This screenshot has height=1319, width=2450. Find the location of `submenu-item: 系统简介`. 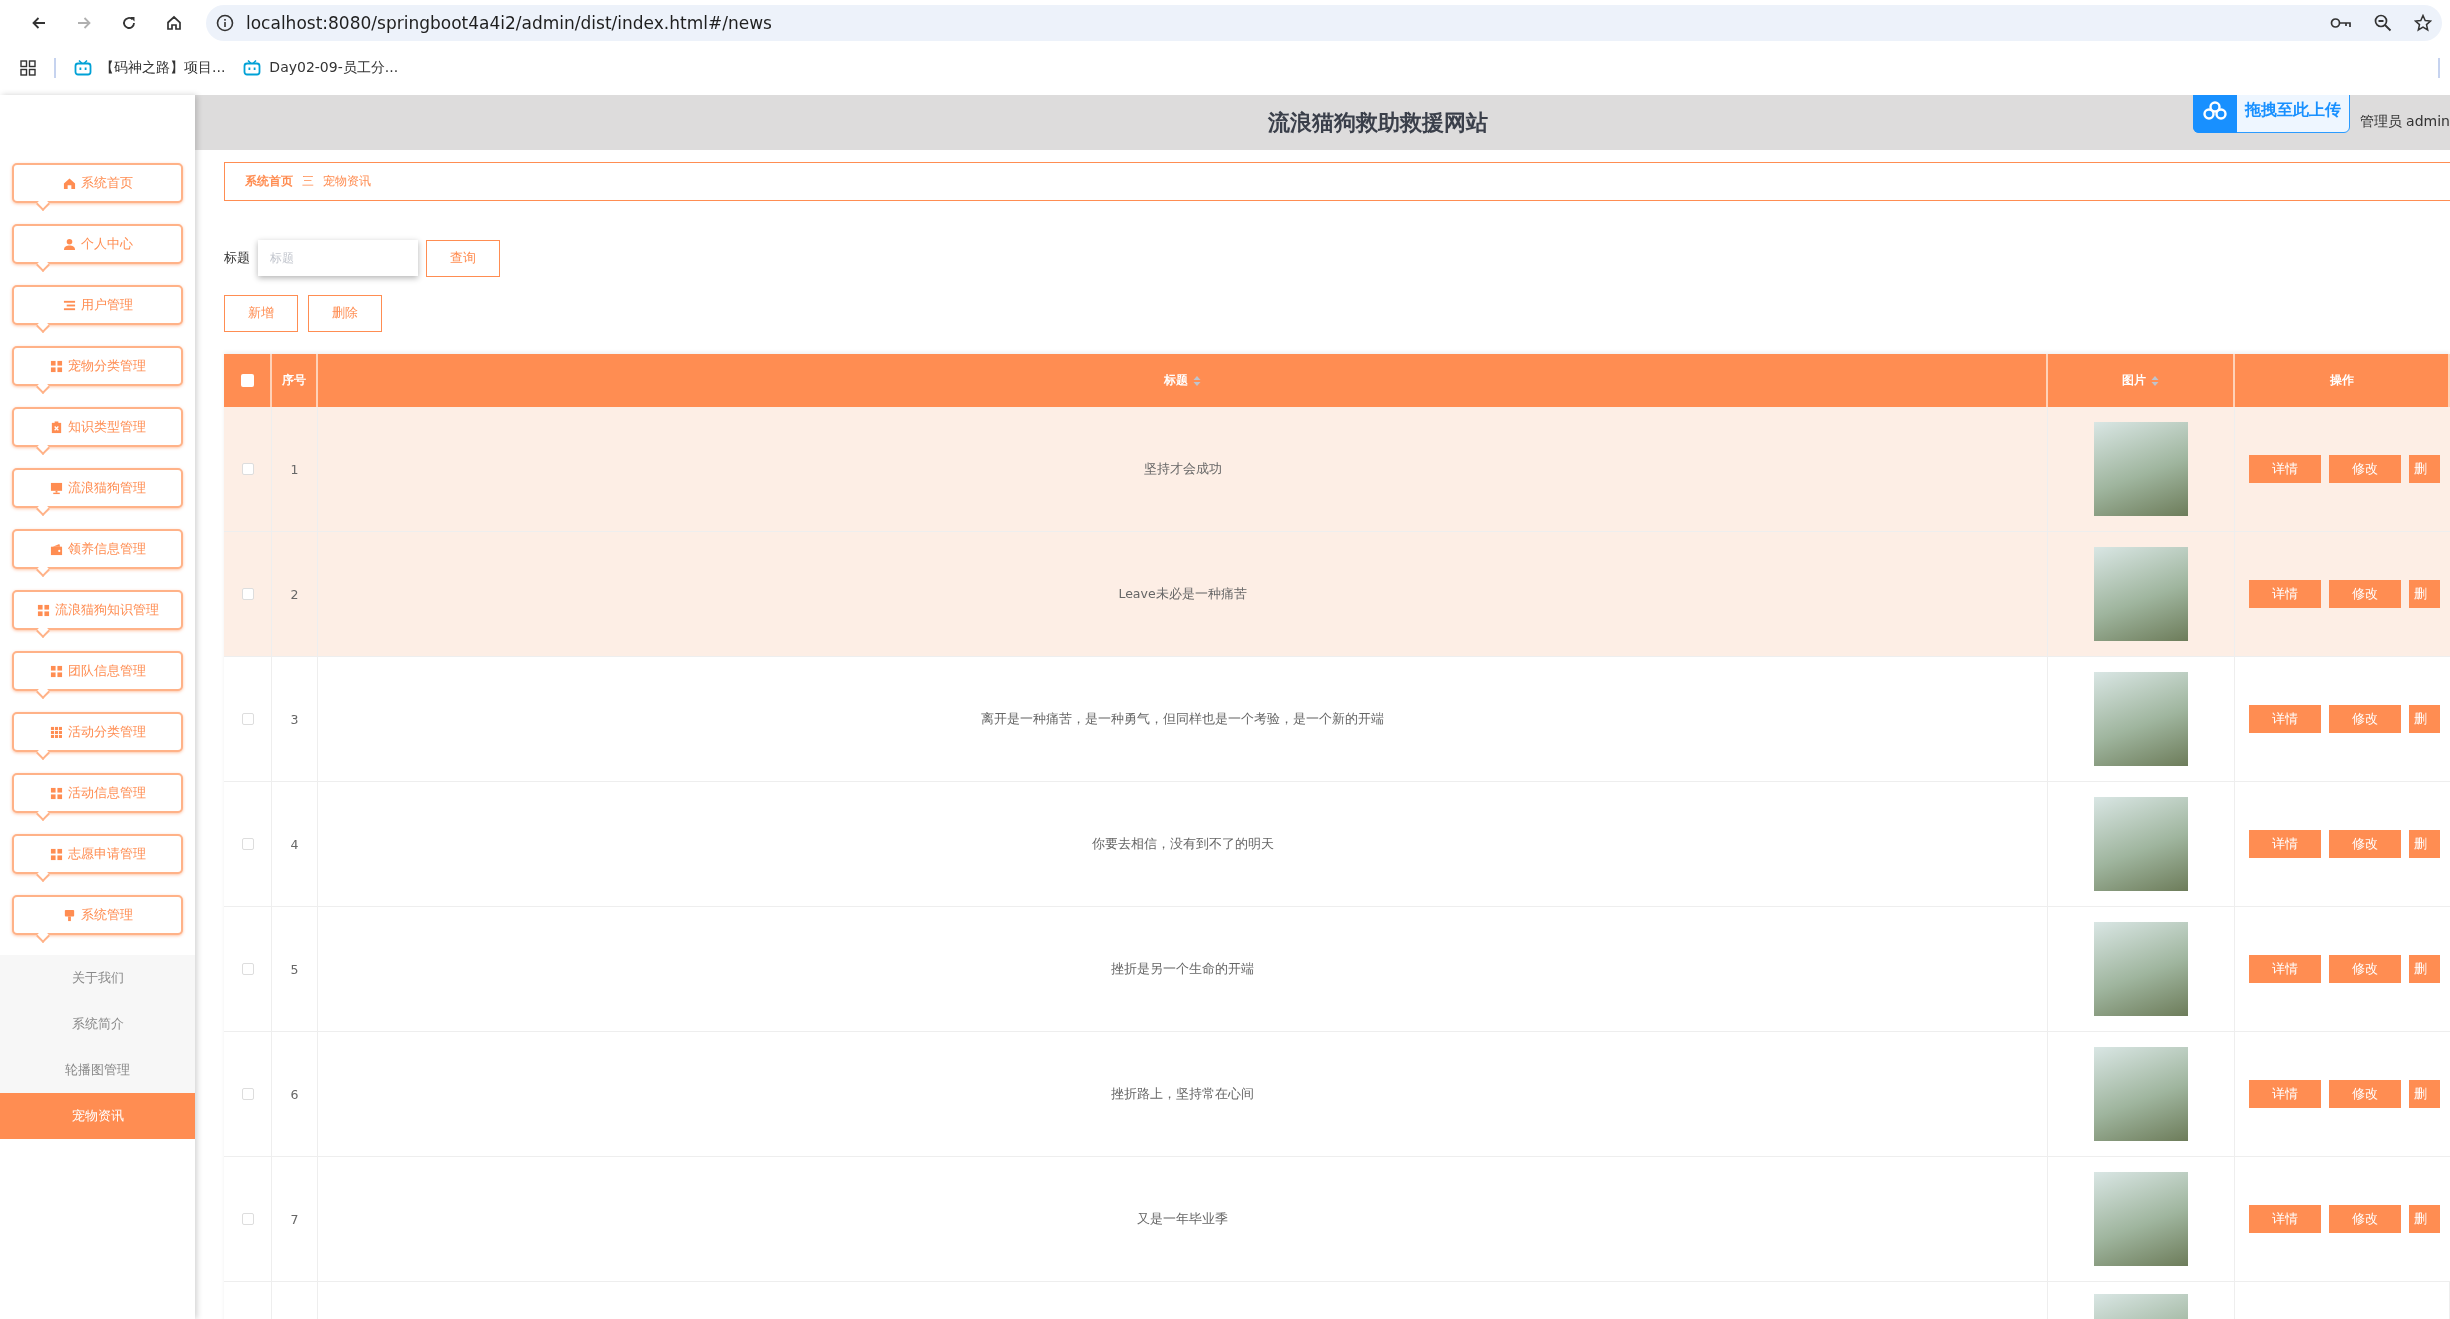

submenu-item: 系统简介 is located at coordinates (97, 1024).